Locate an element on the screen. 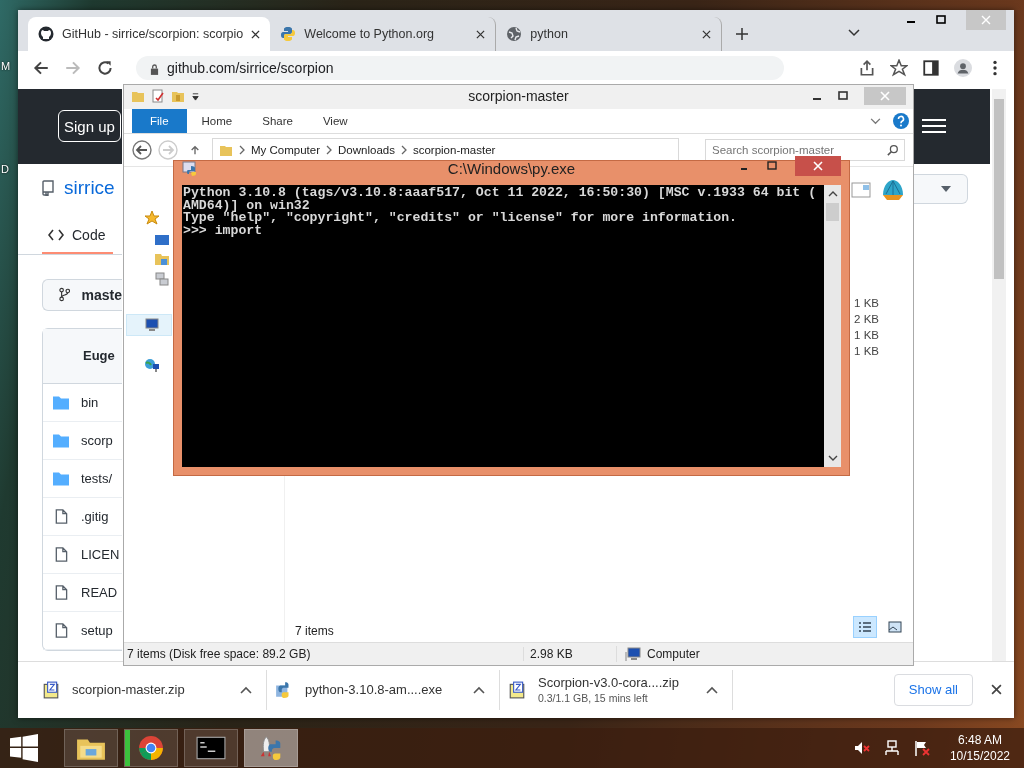  file-name-link: .gitig is located at coordinates (95, 516).